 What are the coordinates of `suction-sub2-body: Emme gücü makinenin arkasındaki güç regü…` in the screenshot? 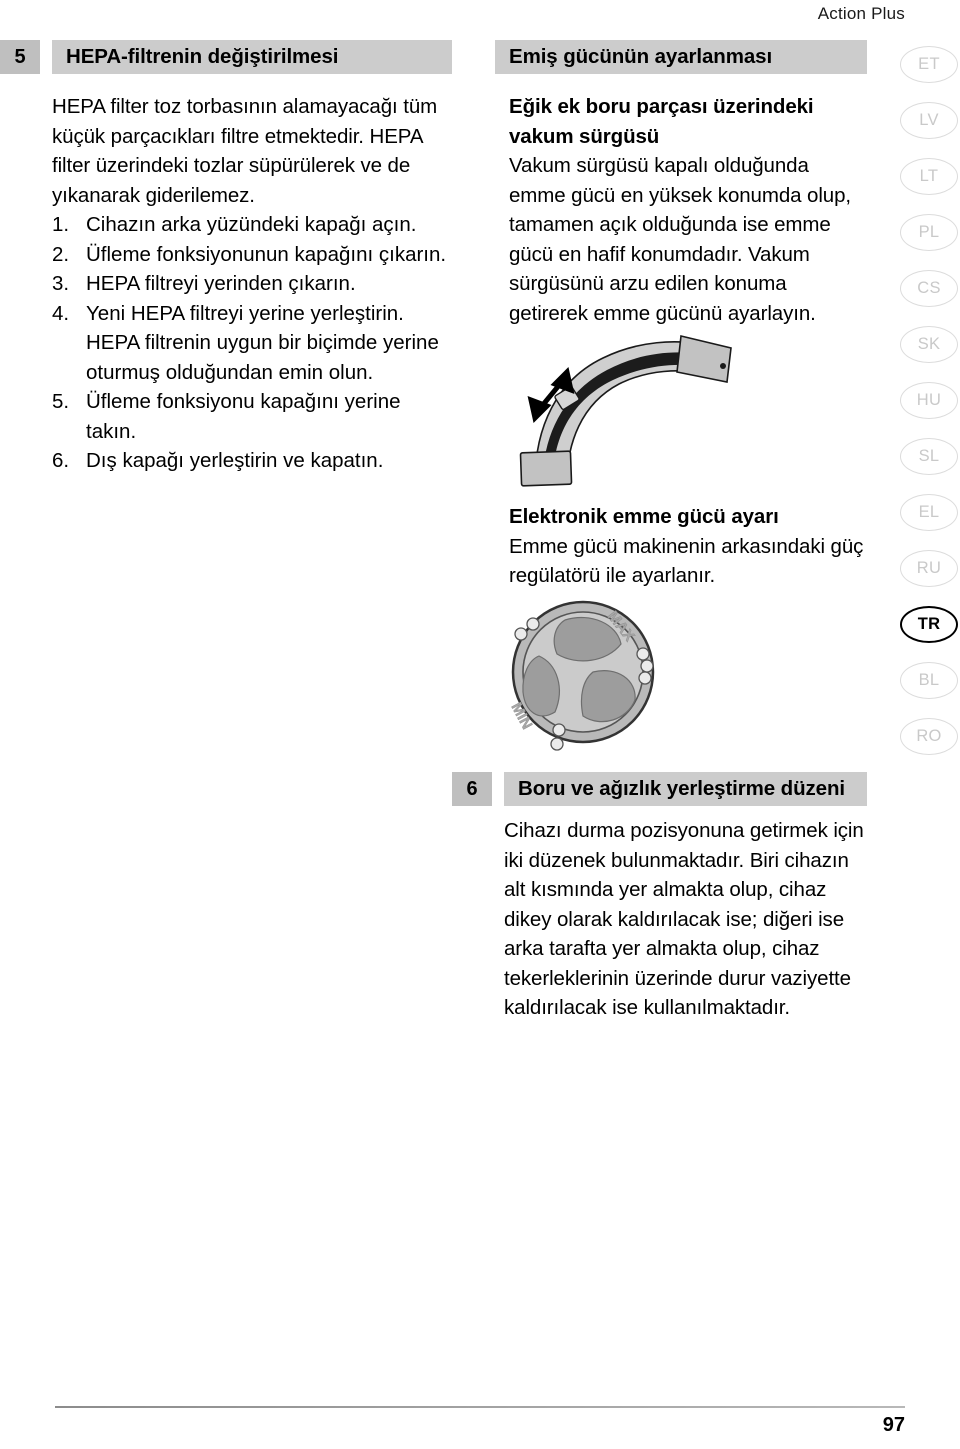 It's located at (686, 561).